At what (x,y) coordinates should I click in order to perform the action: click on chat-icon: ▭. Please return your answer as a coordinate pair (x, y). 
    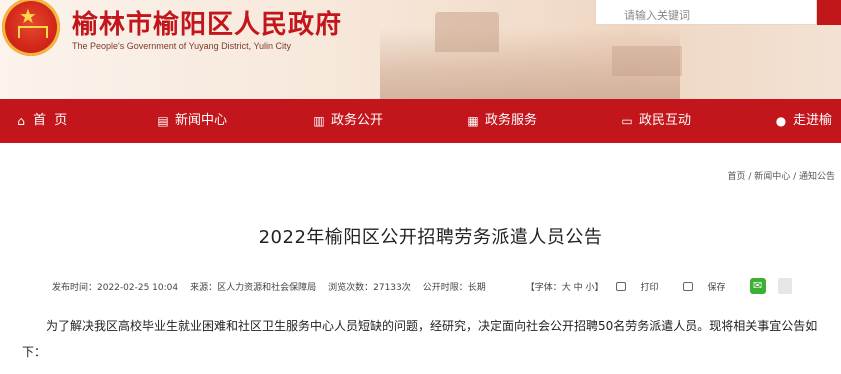
    Looking at the image, I should click on (627, 121).